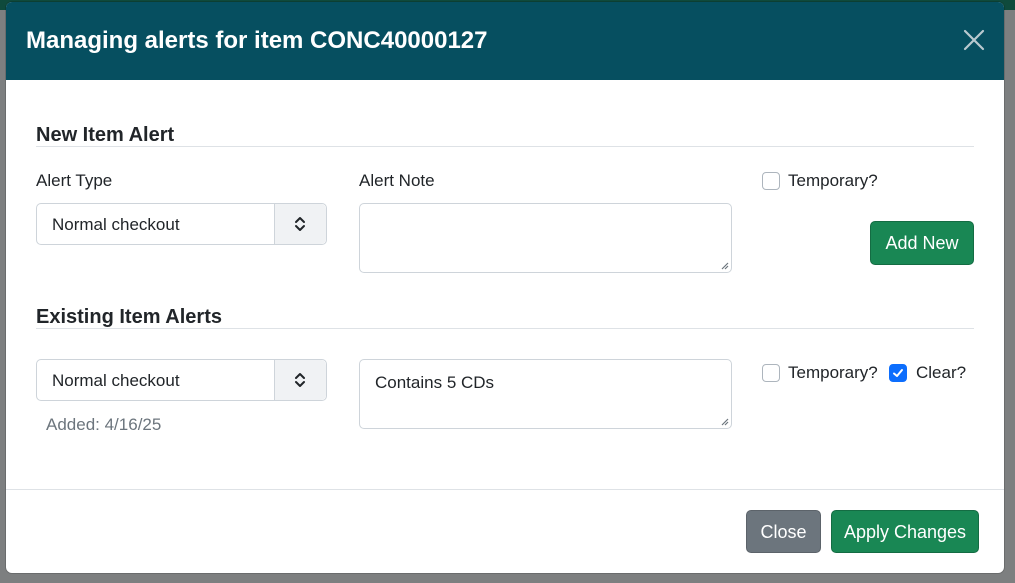  I want to click on alert-note-label: Alert Note, so click(397, 180).